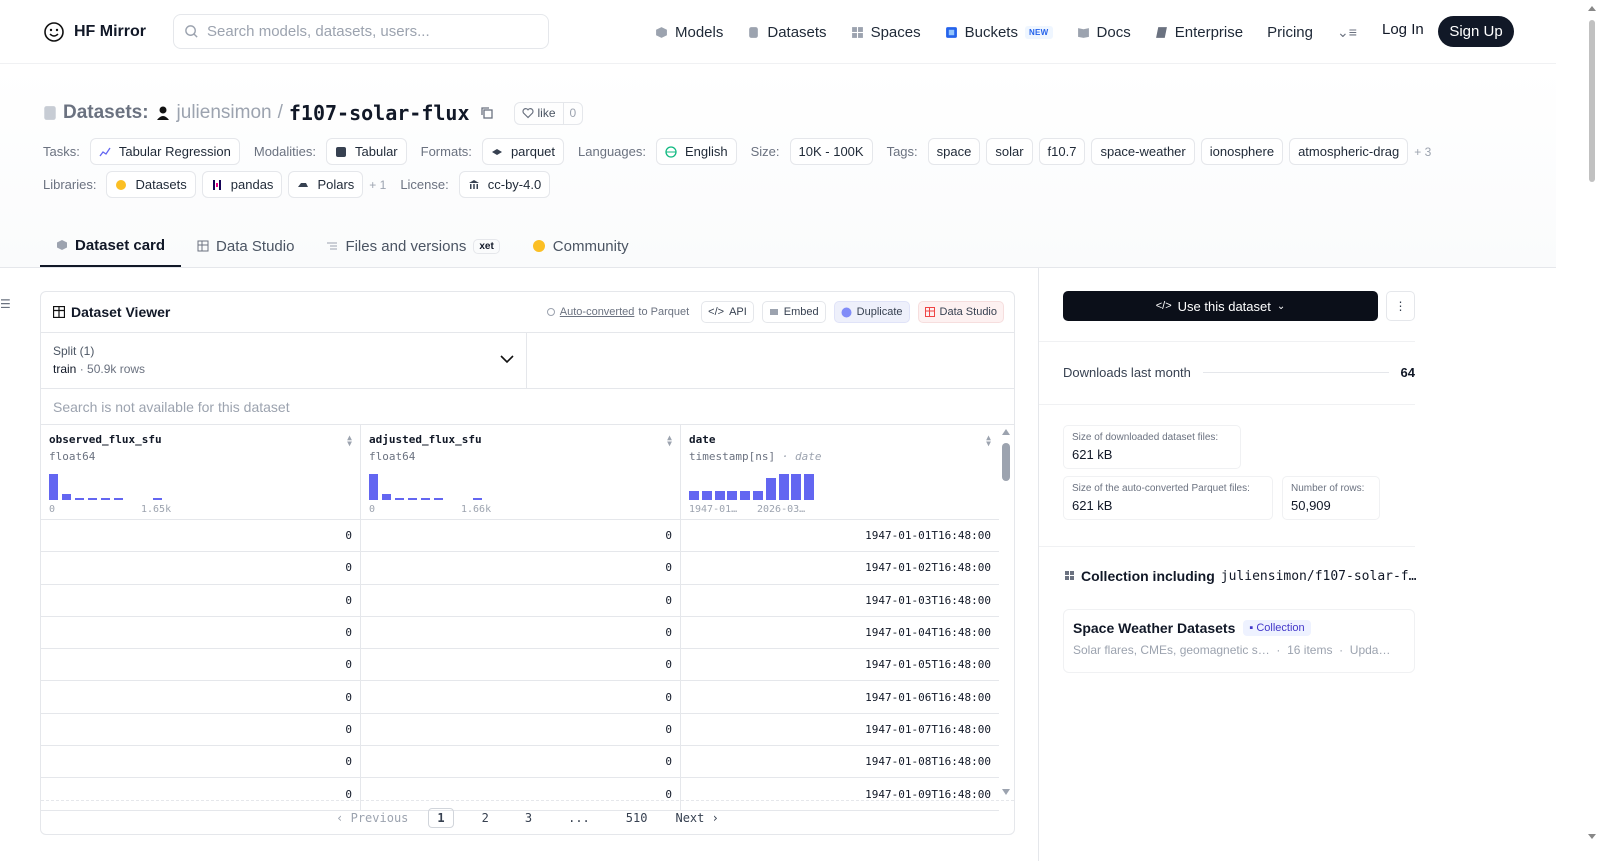  Describe the element at coordinates (521, 472) in the screenshot. I see `column-header: adjusted_flux_sfu float64 ▲ ▼ 0 1.66k` at that location.